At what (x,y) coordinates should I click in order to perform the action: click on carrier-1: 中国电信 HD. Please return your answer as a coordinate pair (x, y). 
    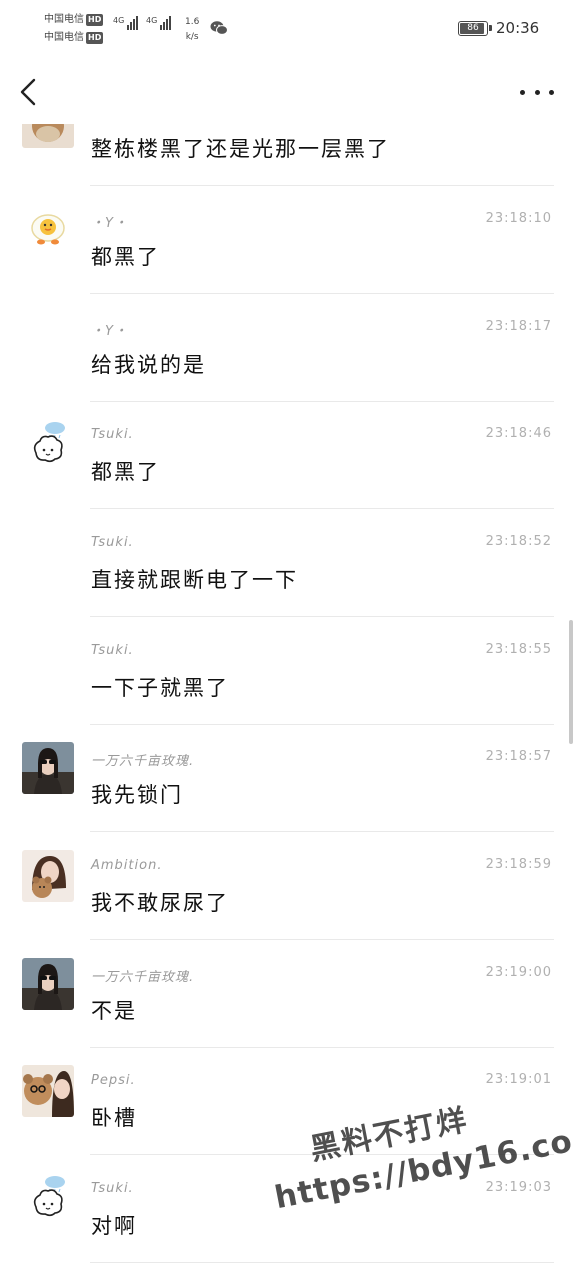
    Looking at the image, I should click on (74, 20).